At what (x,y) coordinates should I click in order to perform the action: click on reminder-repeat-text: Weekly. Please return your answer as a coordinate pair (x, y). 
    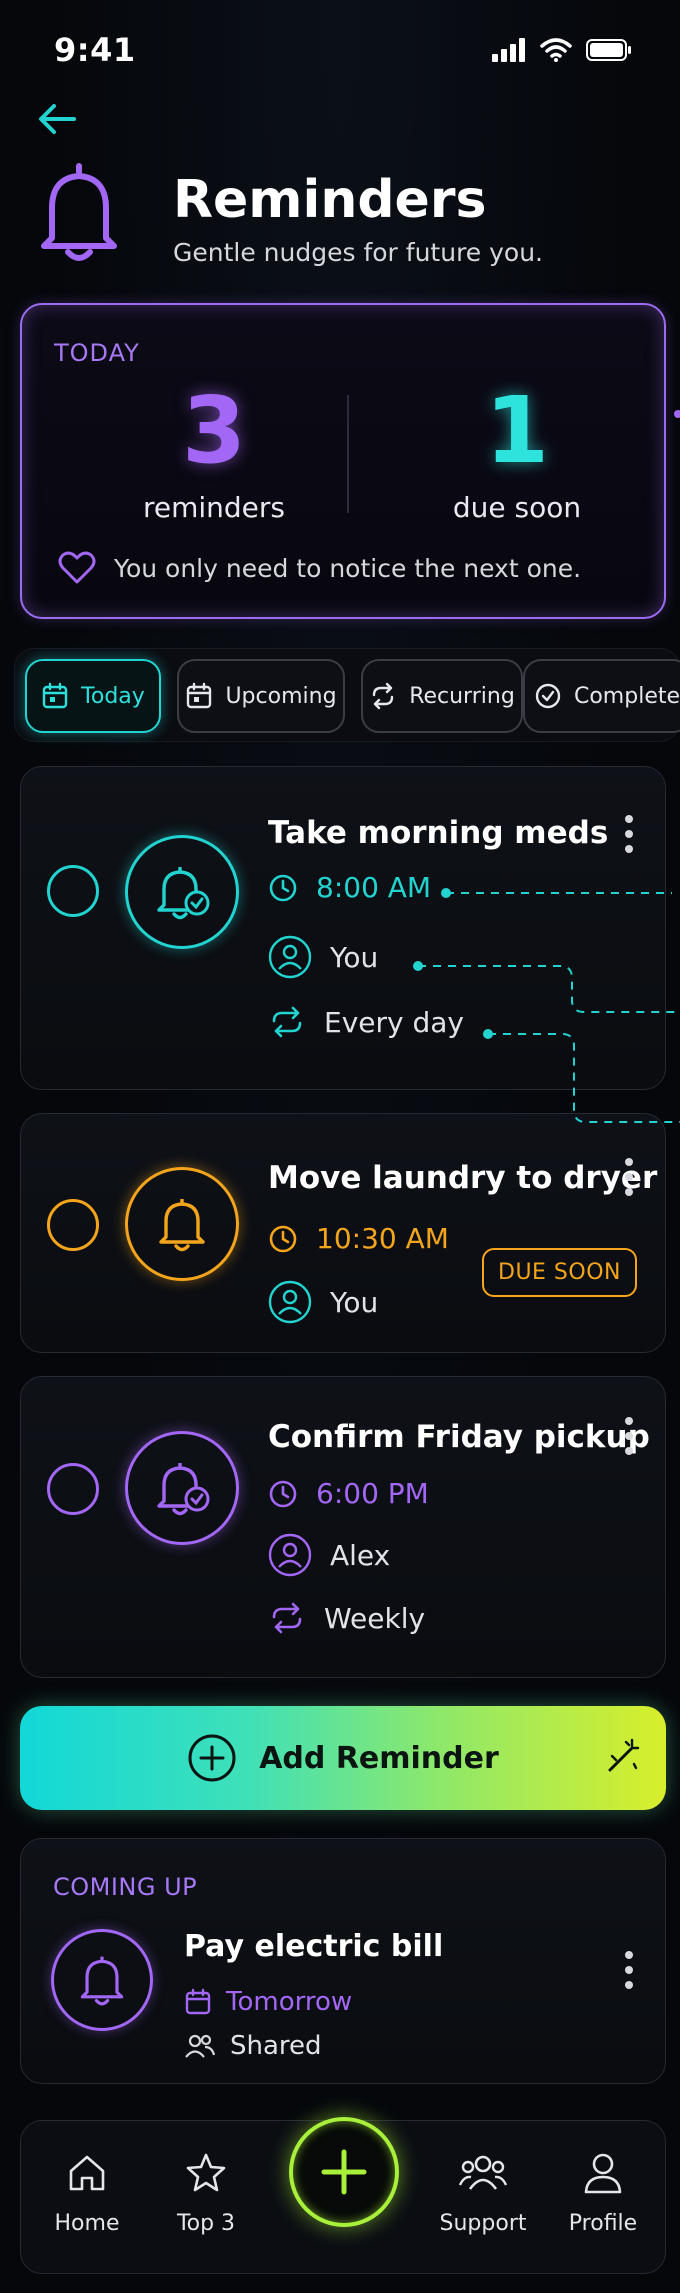
    Looking at the image, I should click on (375, 1618).